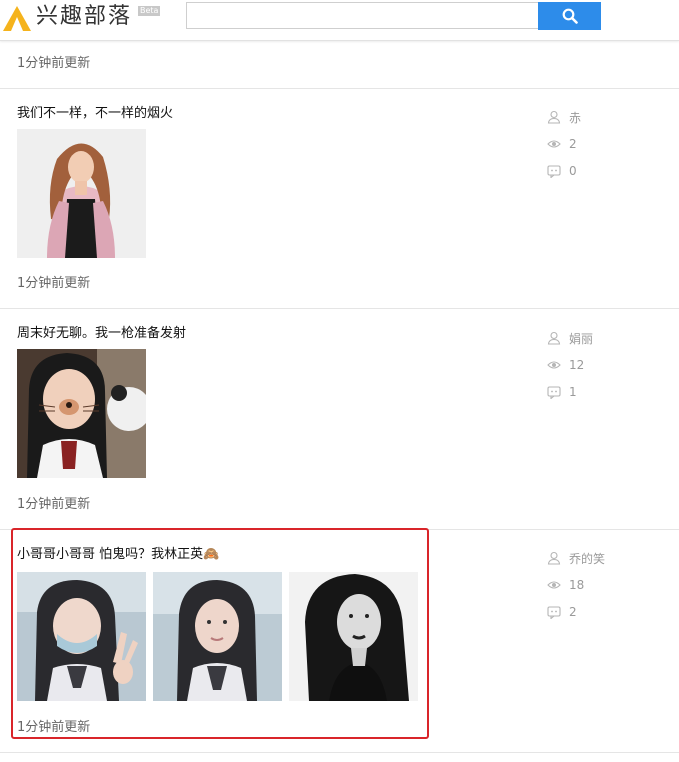 This screenshot has width=679, height=762. Describe the element at coordinates (573, 171) in the screenshot. I see `comment-count: 0` at that location.